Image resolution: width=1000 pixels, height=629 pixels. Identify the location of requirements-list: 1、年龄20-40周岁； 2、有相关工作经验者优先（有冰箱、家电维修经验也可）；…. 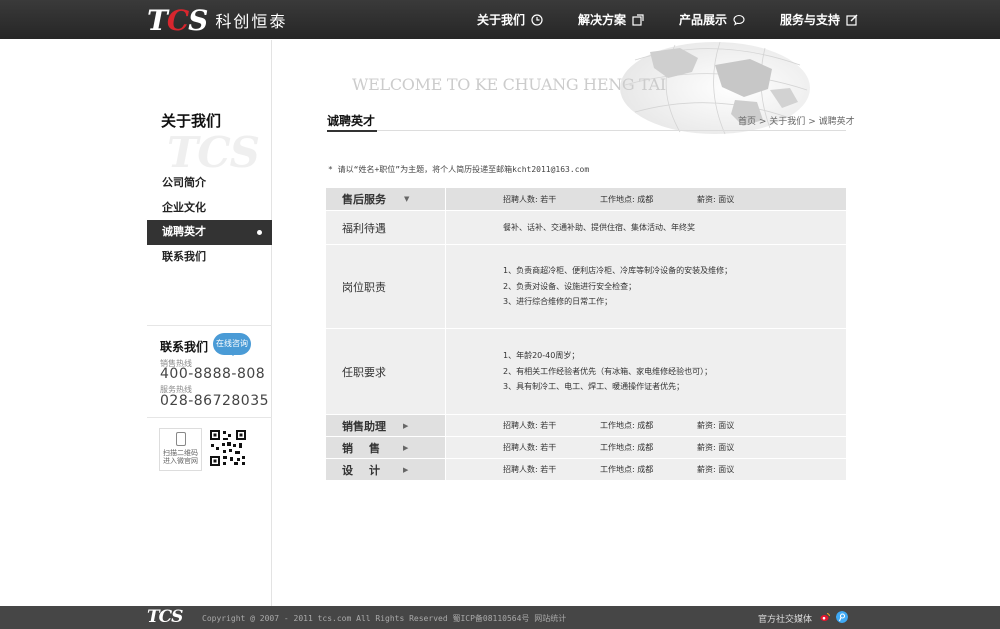
(646, 371).